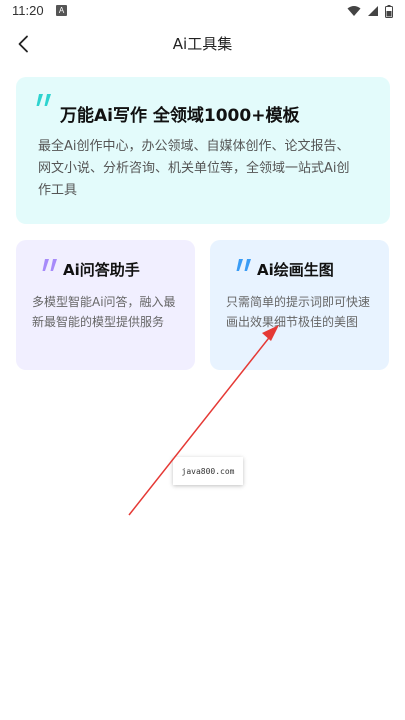  I want to click on ai-qa-card: Ai问答助手 多模型智能Ai问答，融入最新最智能的模型提供服务, so click(105, 305).